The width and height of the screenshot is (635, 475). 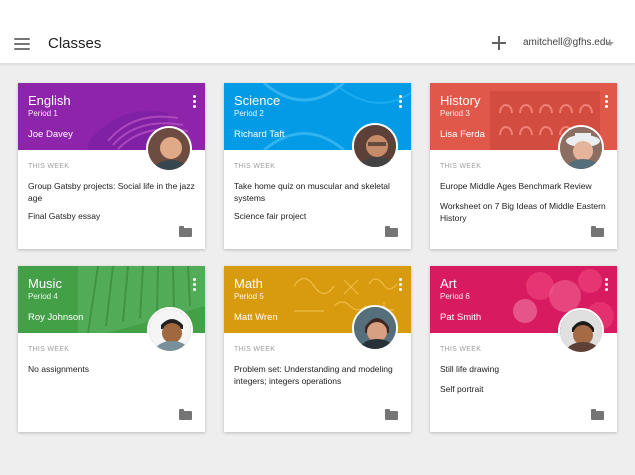 What do you see at coordinates (50, 134) in the screenshot?
I see `teacher-name: Joe Davey` at bounding box center [50, 134].